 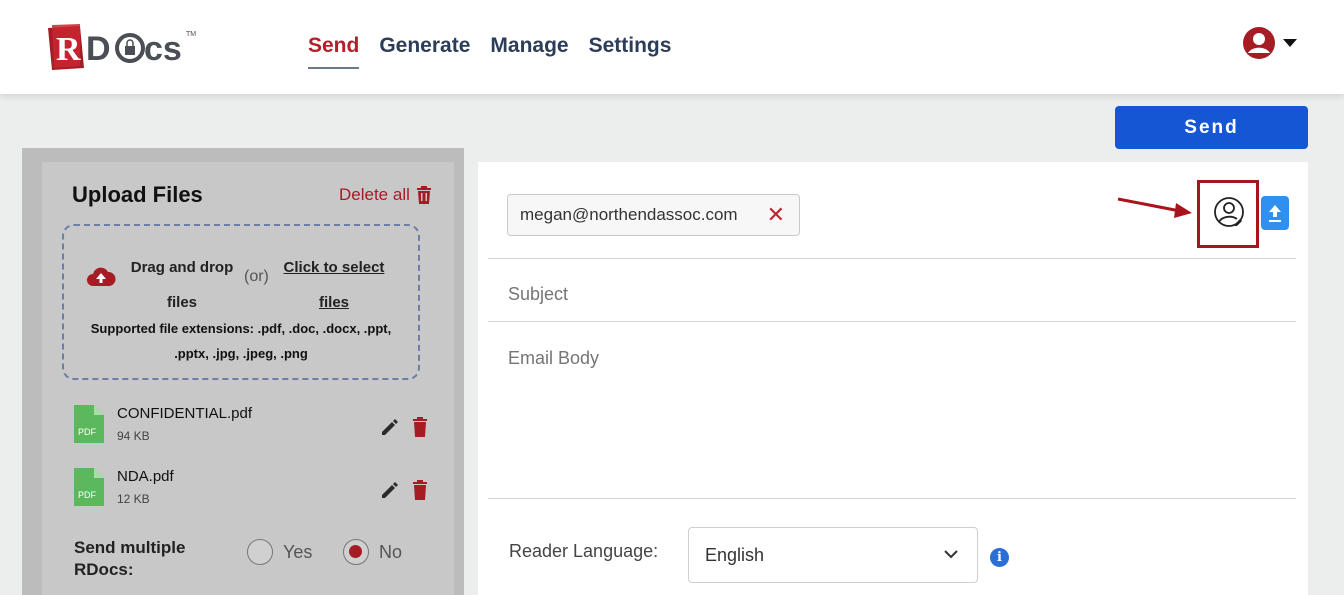 I want to click on recipient-email: megan@northendassoc.com, so click(x=629, y=214).